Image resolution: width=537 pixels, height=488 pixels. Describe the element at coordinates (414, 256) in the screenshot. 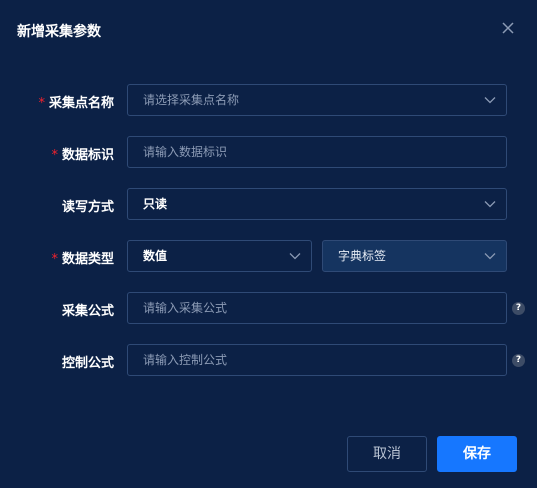

I see `dict-label-select: 字典标签` at that location.